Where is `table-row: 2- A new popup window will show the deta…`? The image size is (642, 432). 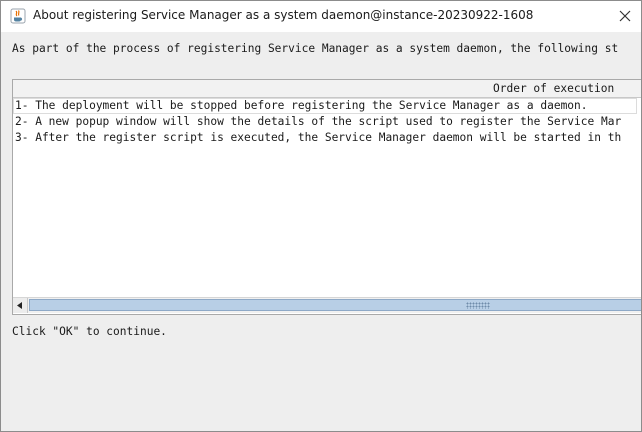 table-row: 2- A new popup window will show the deta… is located at coordinates (327, 122).